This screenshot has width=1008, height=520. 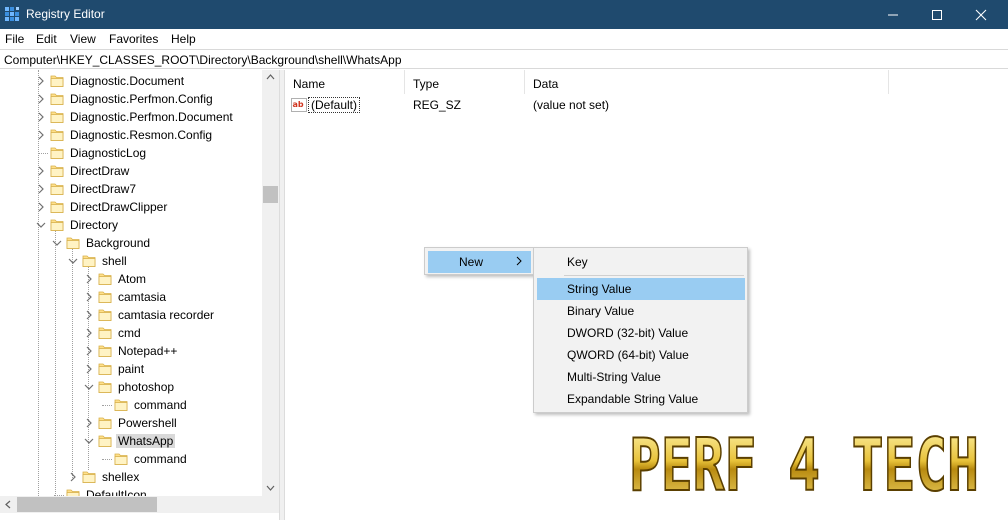 I want to click on column-header-name: Name, so click(x=345, y=82).